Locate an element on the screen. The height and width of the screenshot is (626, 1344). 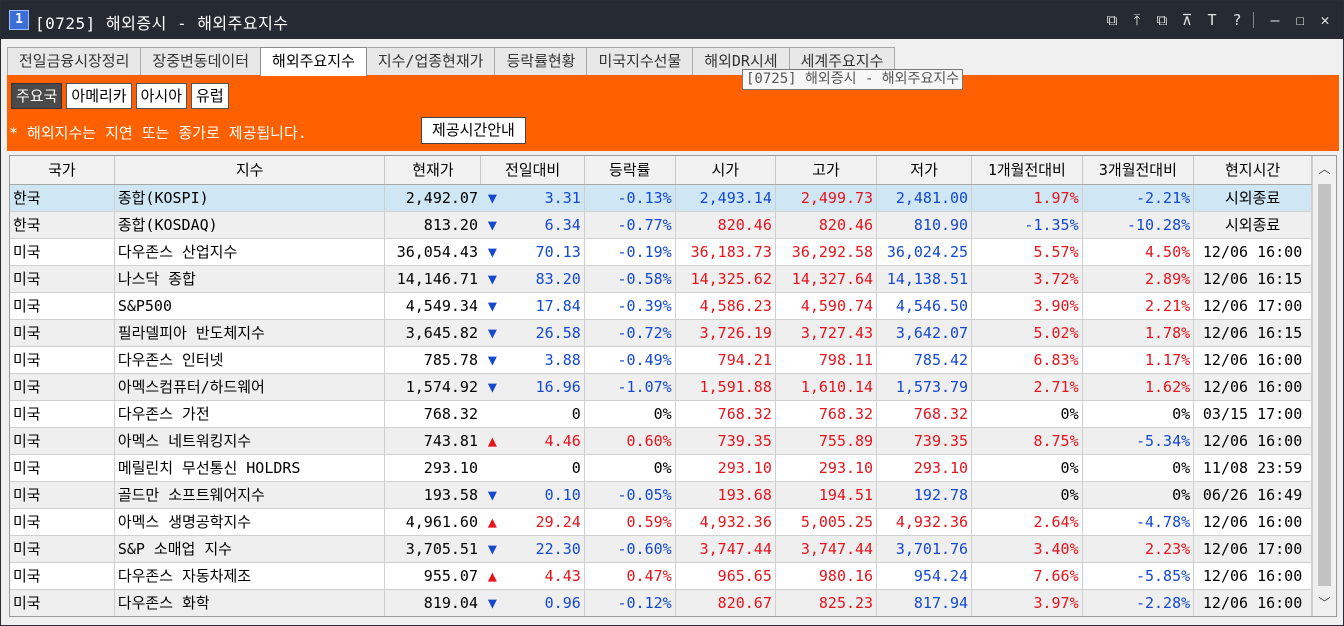
open-cell: 739.35 is located at coordinates (725, 441).